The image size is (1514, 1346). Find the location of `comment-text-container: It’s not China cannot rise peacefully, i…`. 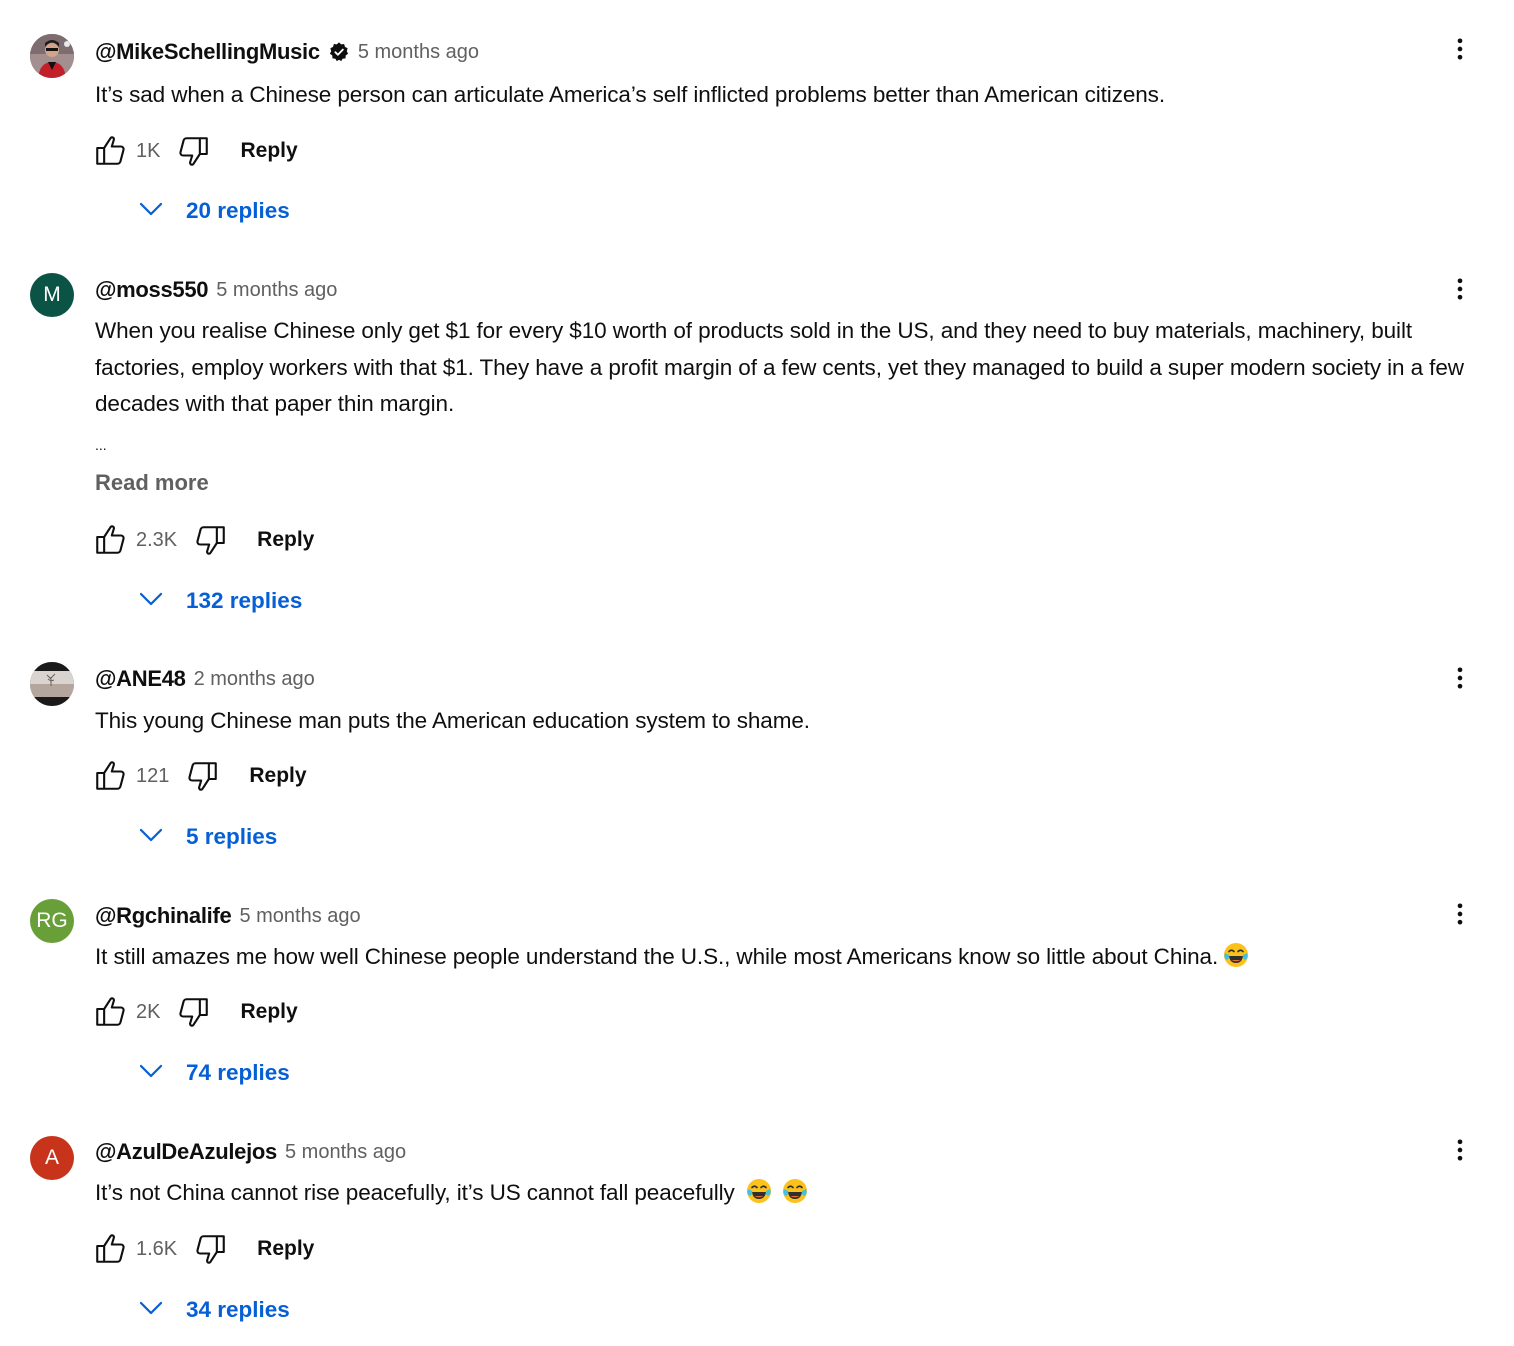

comment-text-container: It’s not China cannot rise peacefully, i… is located at coordinates (797, 1193).